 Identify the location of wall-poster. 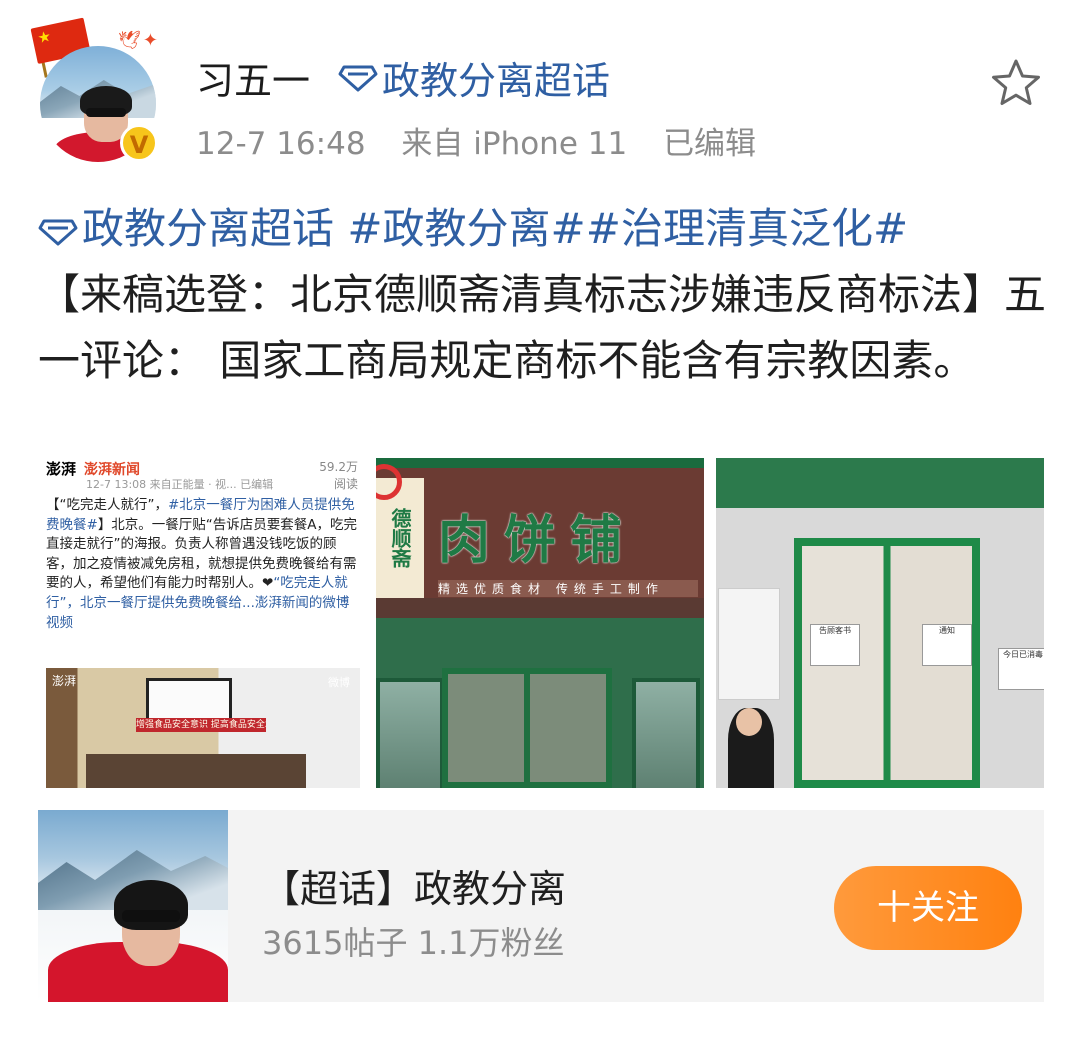
(749, 644).